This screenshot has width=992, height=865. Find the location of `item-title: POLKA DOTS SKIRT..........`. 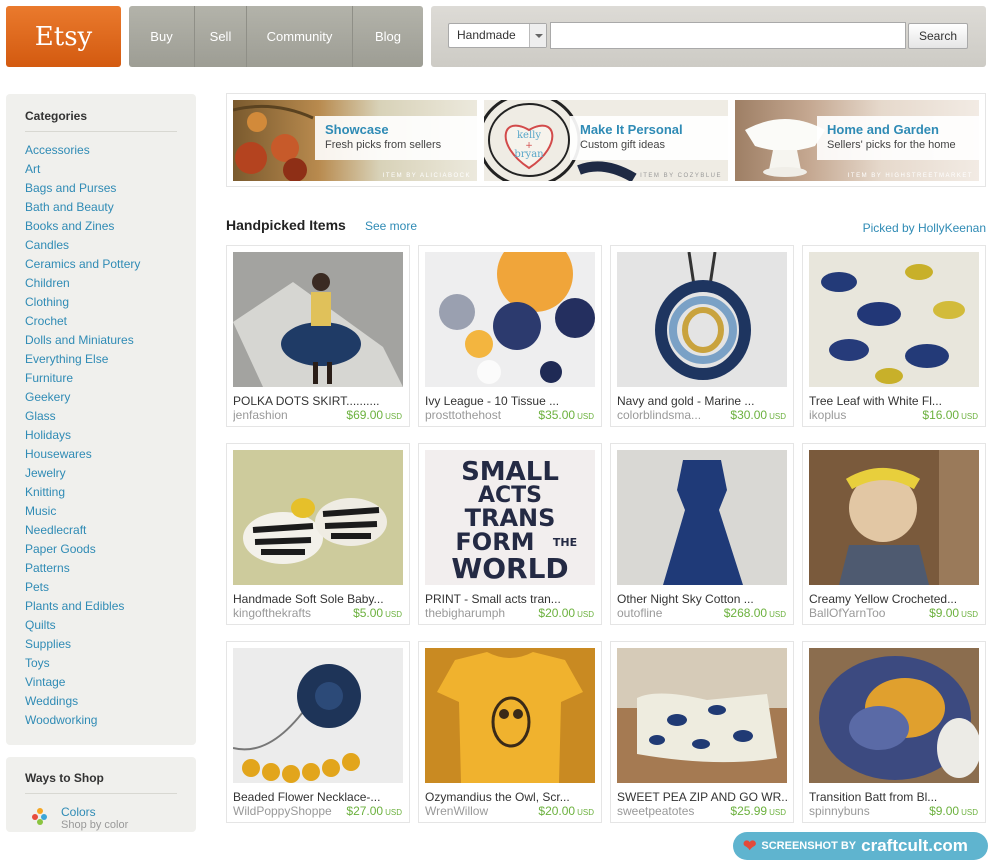

item-title: POLKA DOTS SKIRT.......... is located at coordinates (319, 401).